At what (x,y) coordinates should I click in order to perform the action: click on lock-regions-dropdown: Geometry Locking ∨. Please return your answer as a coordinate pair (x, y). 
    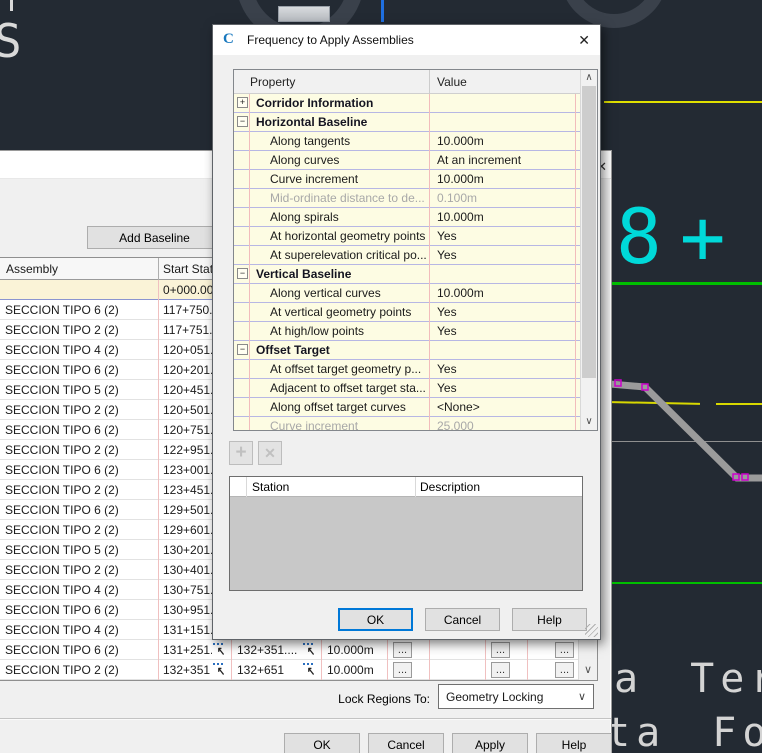
    Looking at the image, I should click on (516, 696).